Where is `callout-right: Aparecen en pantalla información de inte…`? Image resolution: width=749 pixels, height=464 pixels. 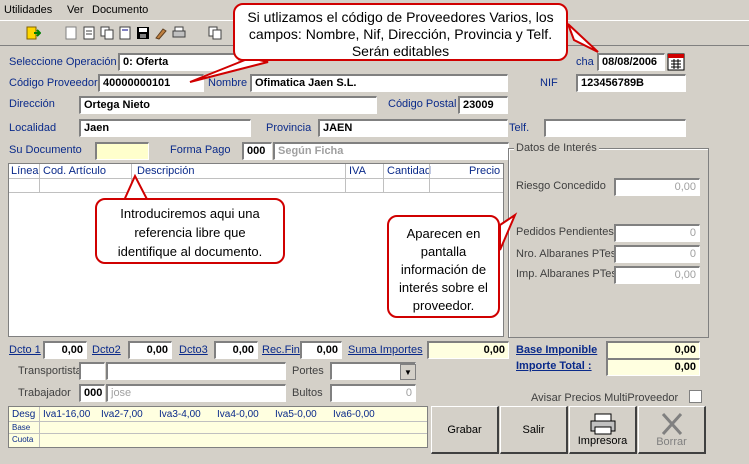
callout-right: Aparecen en pantalla información de inte… is located at coordinates (443, 266).